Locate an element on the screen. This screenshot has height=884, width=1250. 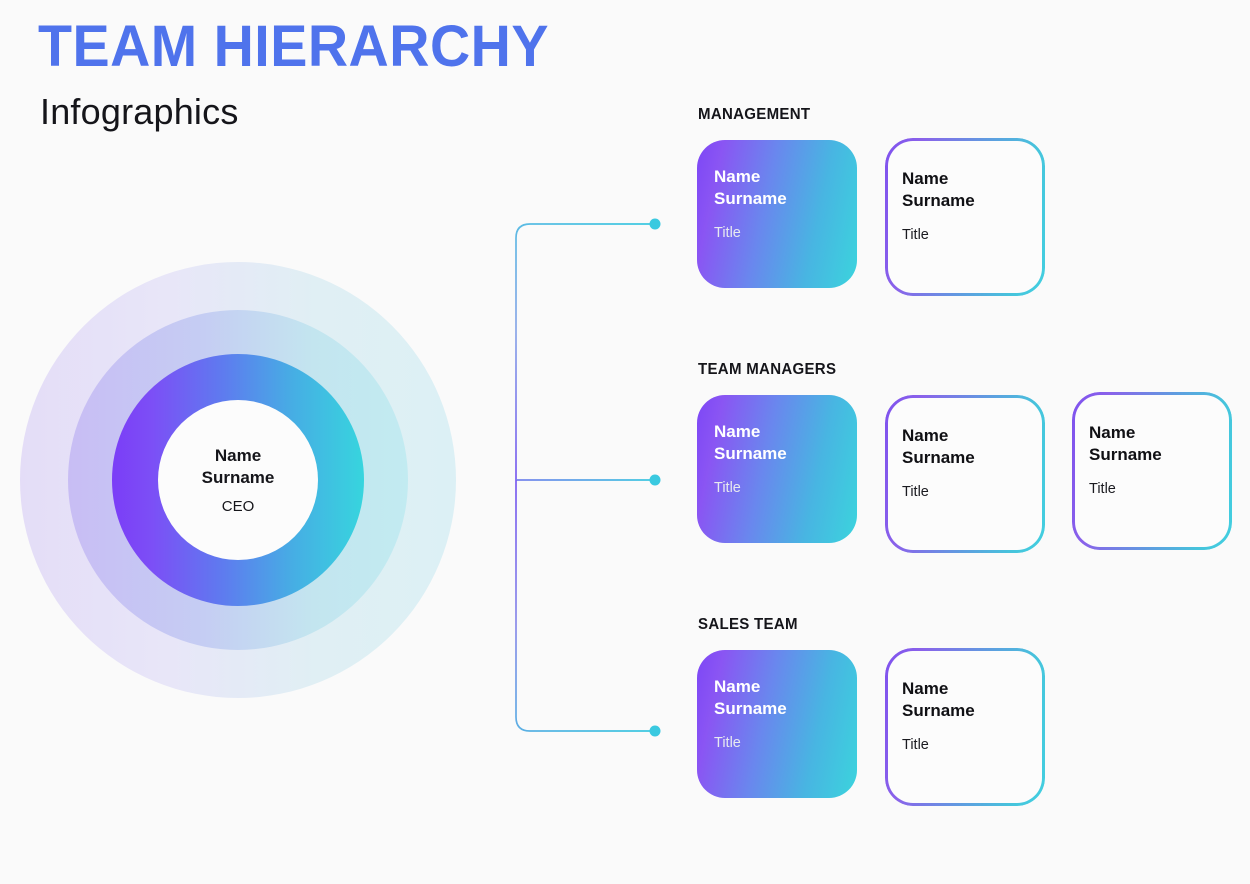
connector-branch-management is located at coordinates (585, 351).